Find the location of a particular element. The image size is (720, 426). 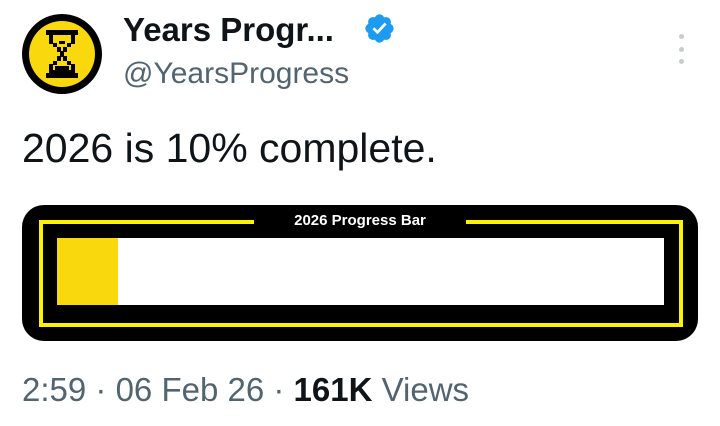

more-options-icon is located at coordinates (681, 49).